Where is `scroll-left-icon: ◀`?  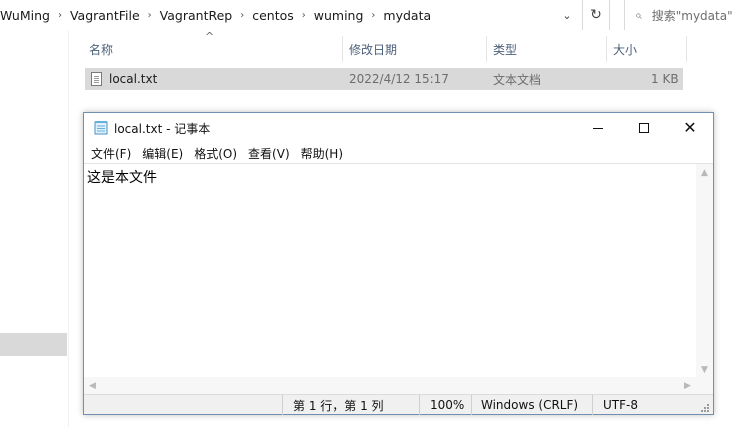 scroll-left-icon: ◀ is located at coordinates (92, 385).